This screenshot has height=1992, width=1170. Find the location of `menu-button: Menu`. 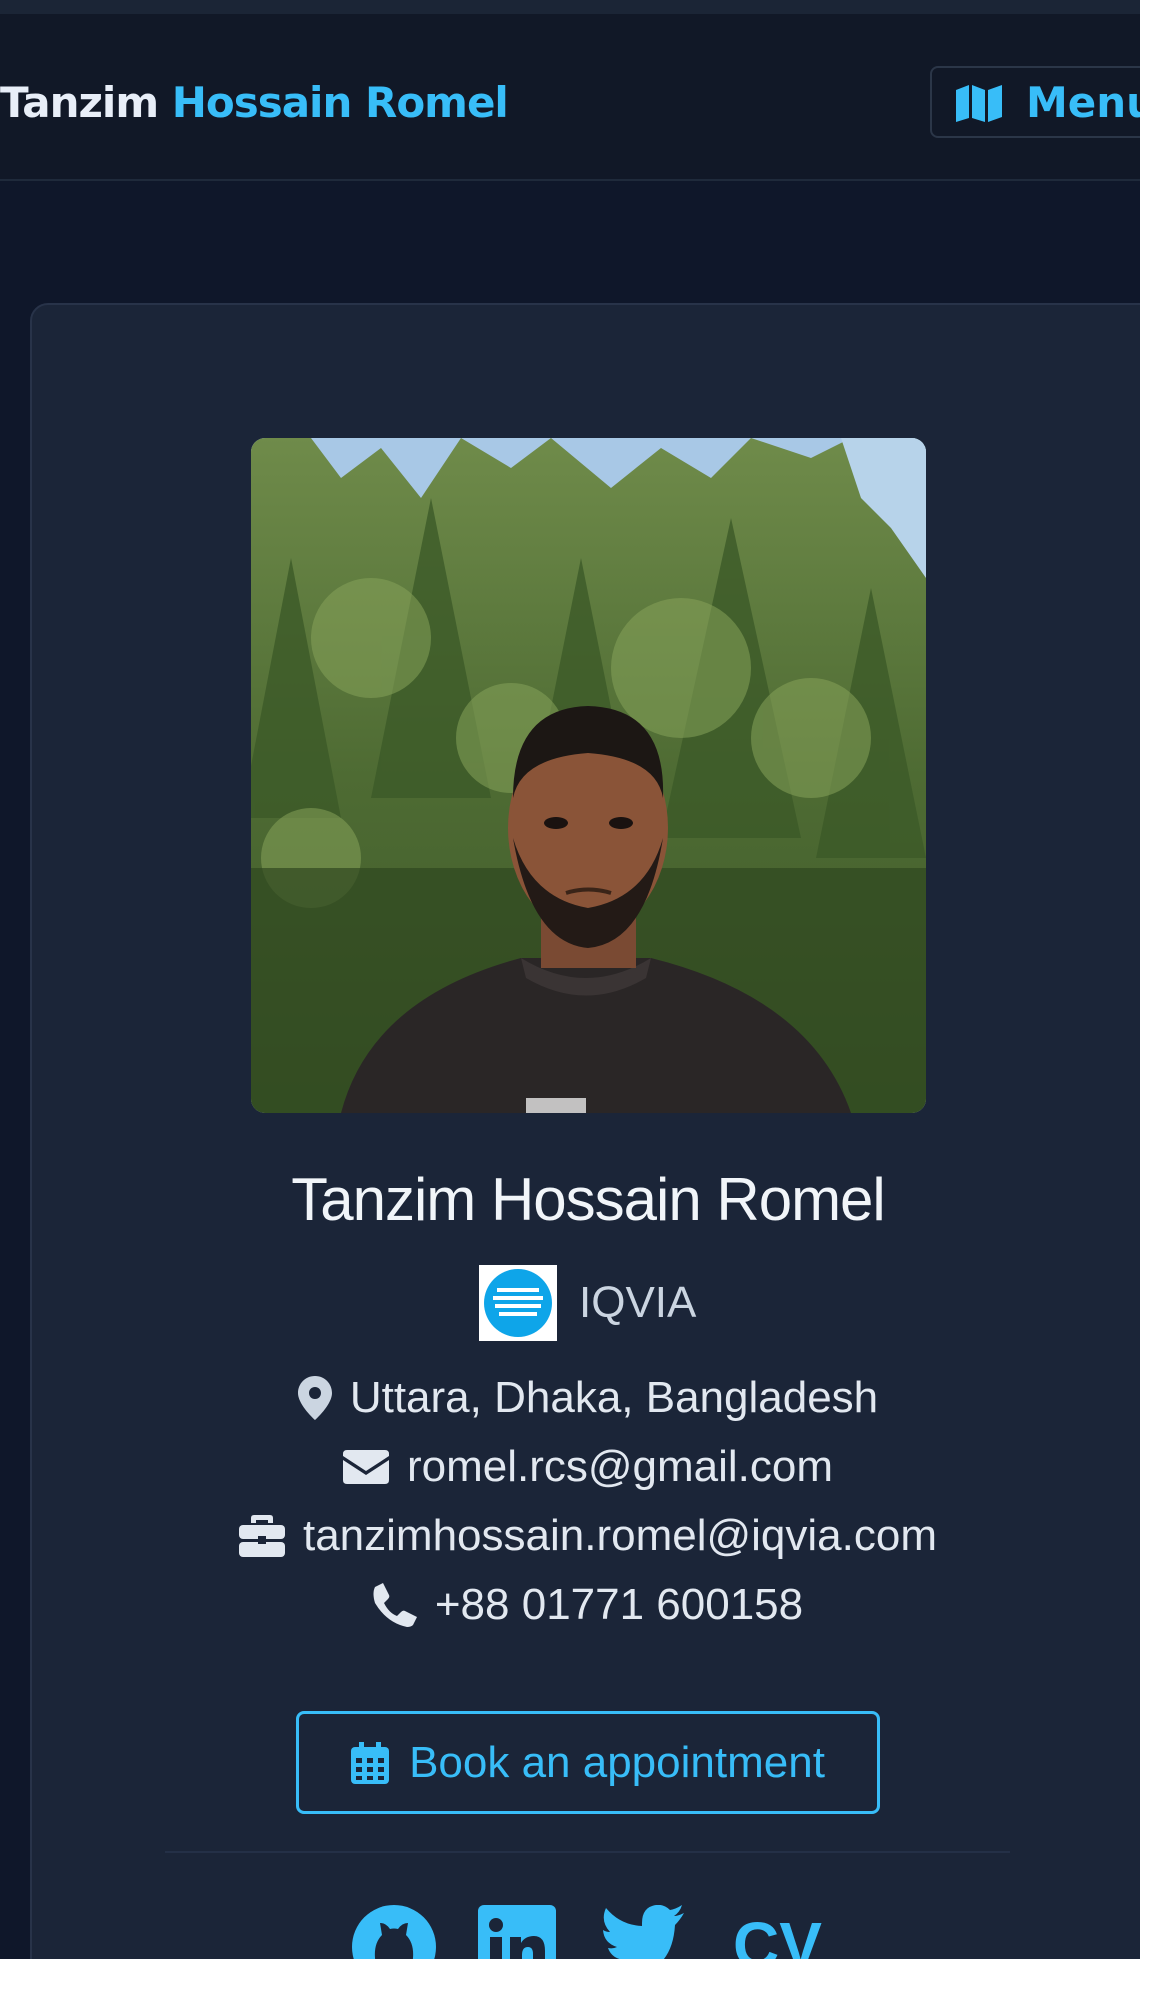

menu-button: Menu is located at coordinates (1035, 102).